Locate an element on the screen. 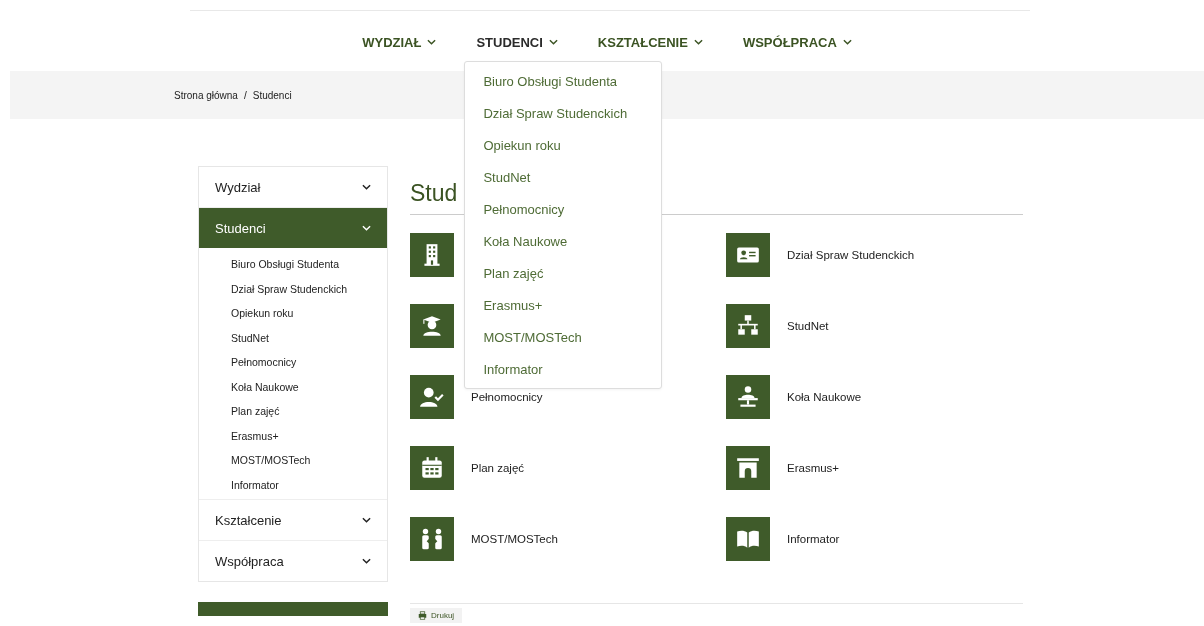  sidebar-subitem: MOST/MOSTech is located at coordinates (309, 460).